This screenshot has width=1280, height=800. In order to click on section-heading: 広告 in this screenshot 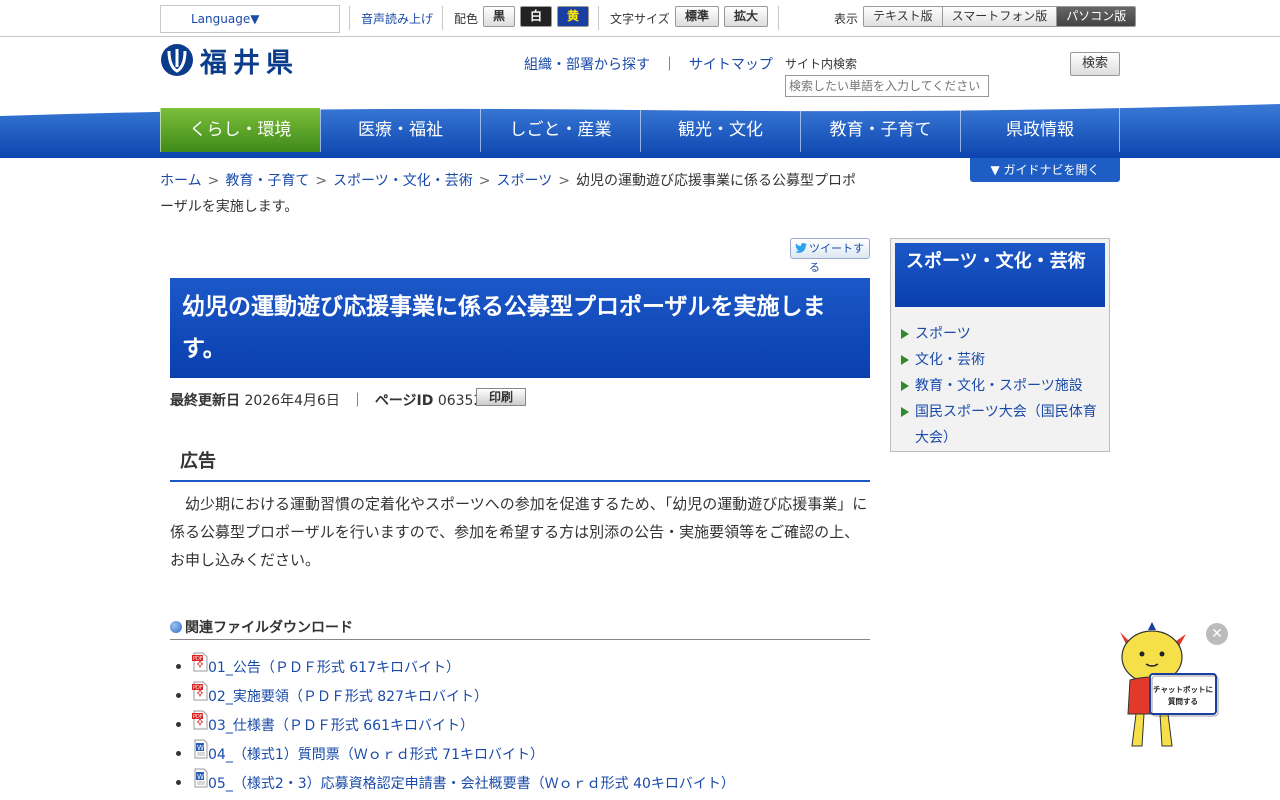, I will do `click(520, 462)`.